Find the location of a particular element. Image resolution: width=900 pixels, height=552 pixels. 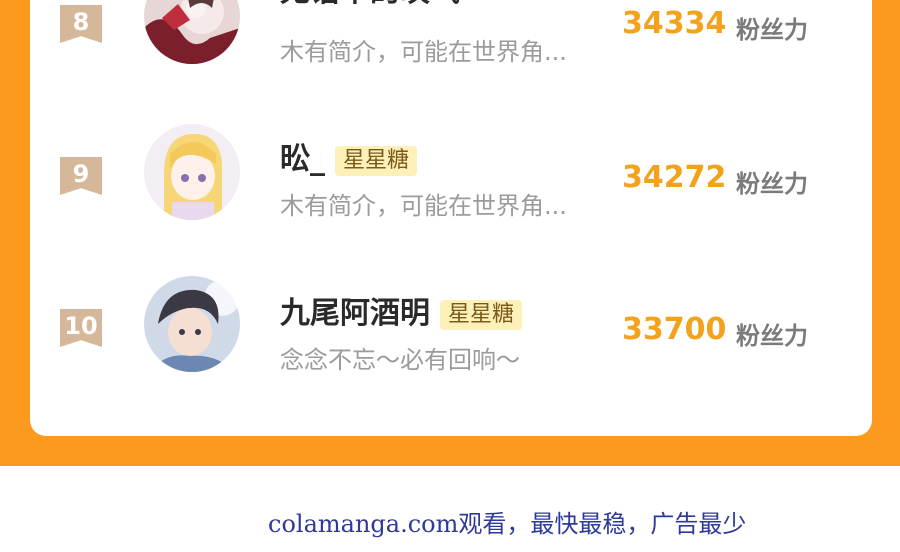

rank-tag-9: 9 is located at coordinates (81, 176).